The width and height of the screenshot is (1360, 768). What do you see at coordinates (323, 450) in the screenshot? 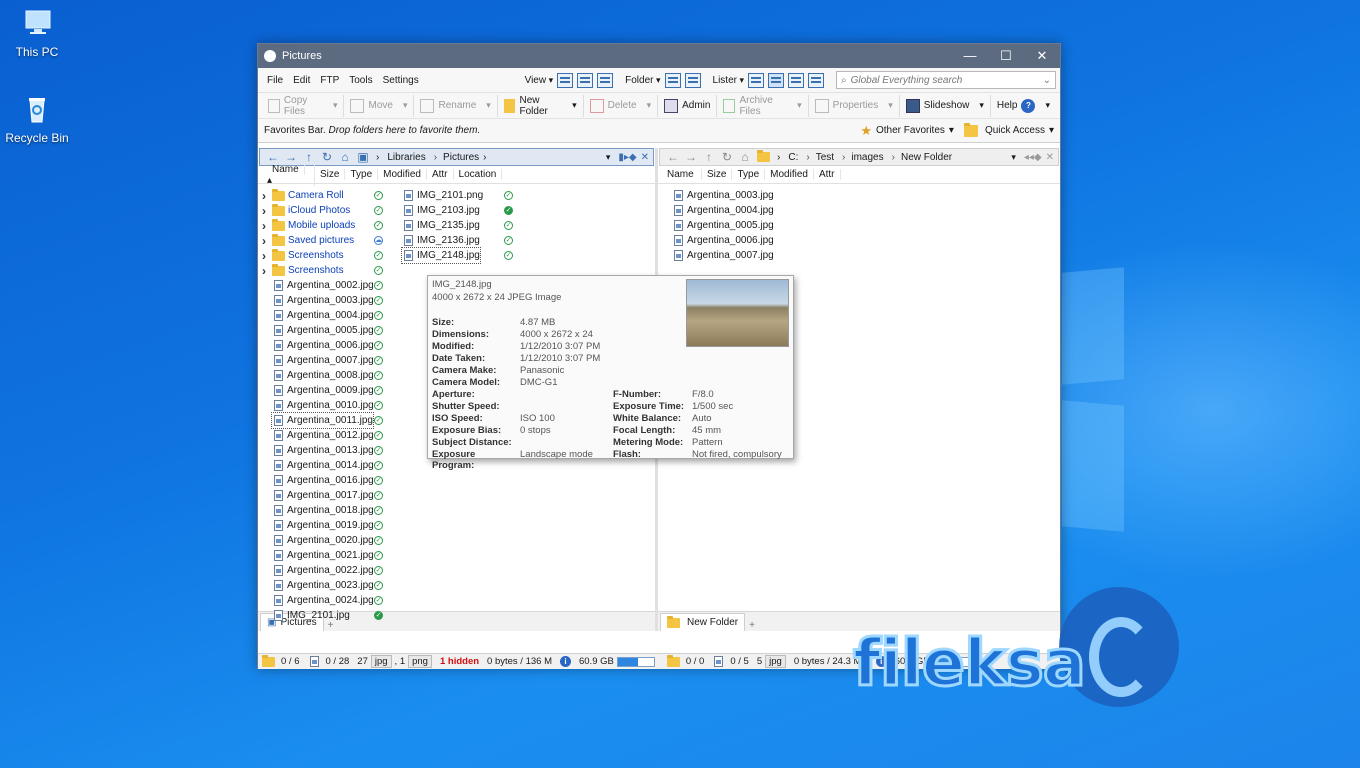
I see `file-row: Argentina_0013.jpg` at bounding box center [323, 450].